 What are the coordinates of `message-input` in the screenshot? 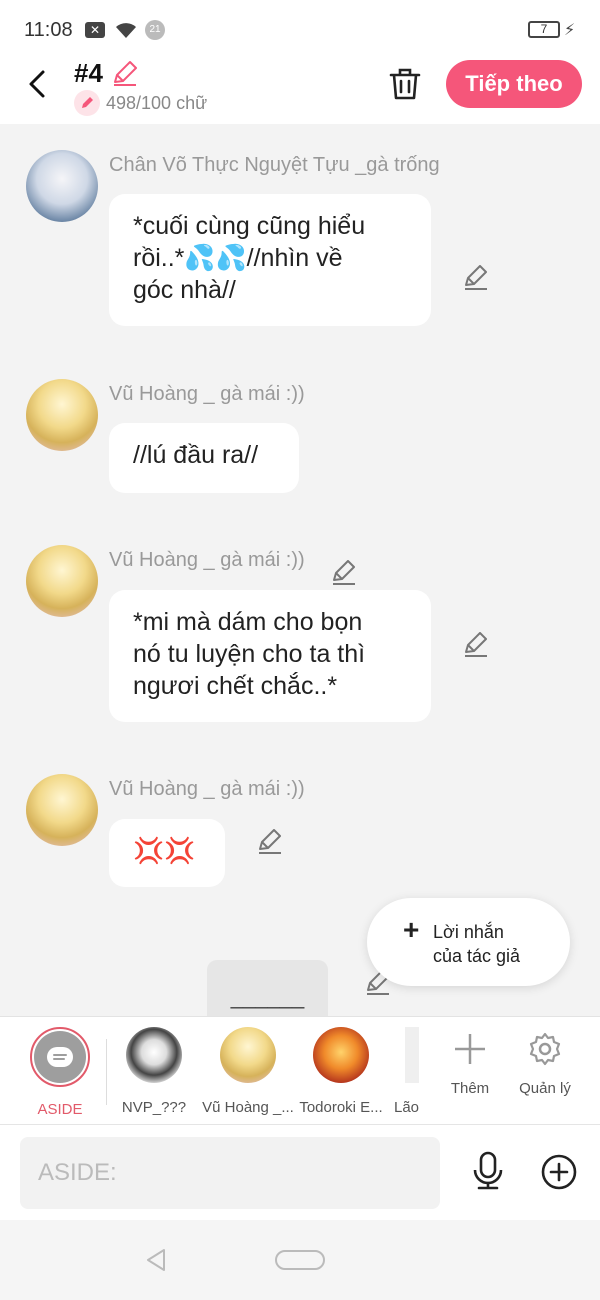 It's located at (230, 1173).